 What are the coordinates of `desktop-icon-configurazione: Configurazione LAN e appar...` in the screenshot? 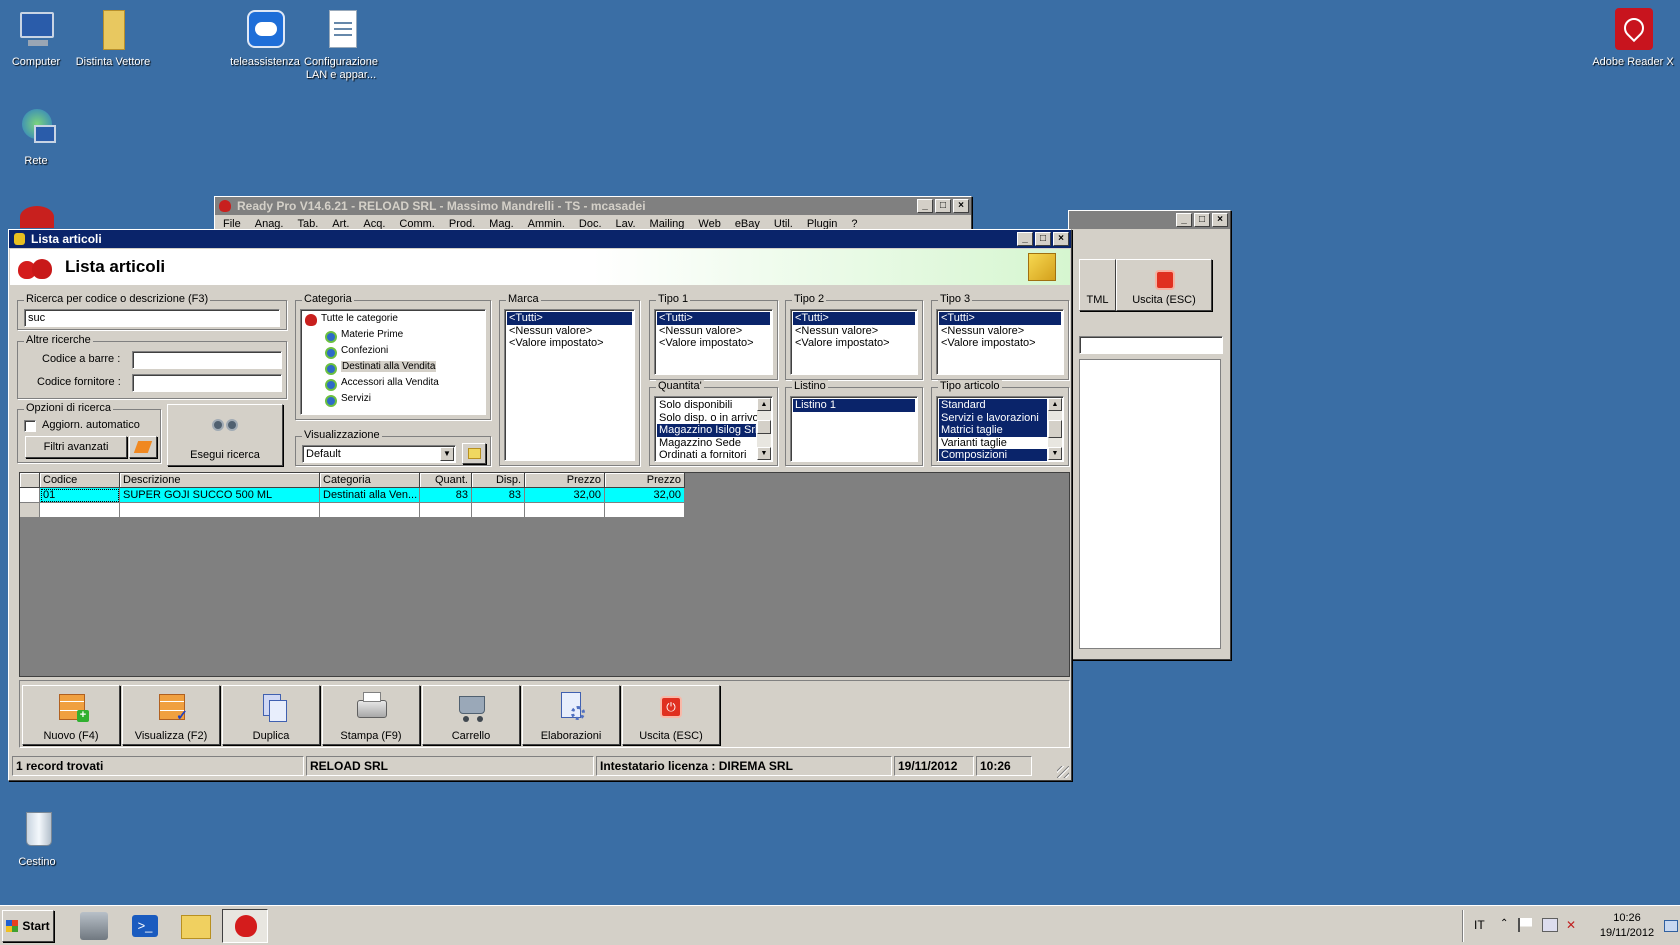 It's located at (341, 45).